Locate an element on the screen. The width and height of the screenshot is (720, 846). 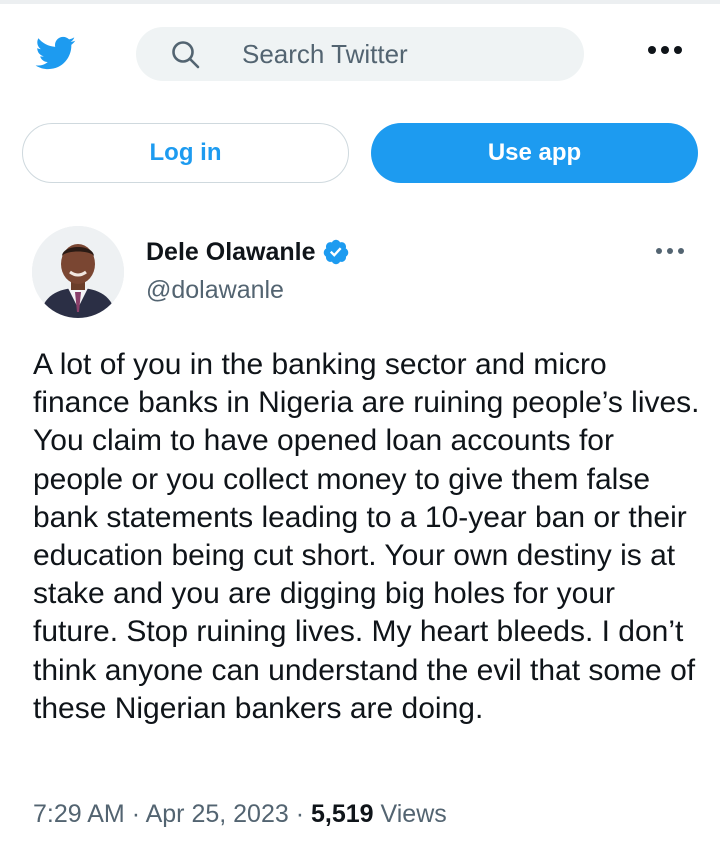
search-bar: Search Twitter is located at coordinates (360, 54).